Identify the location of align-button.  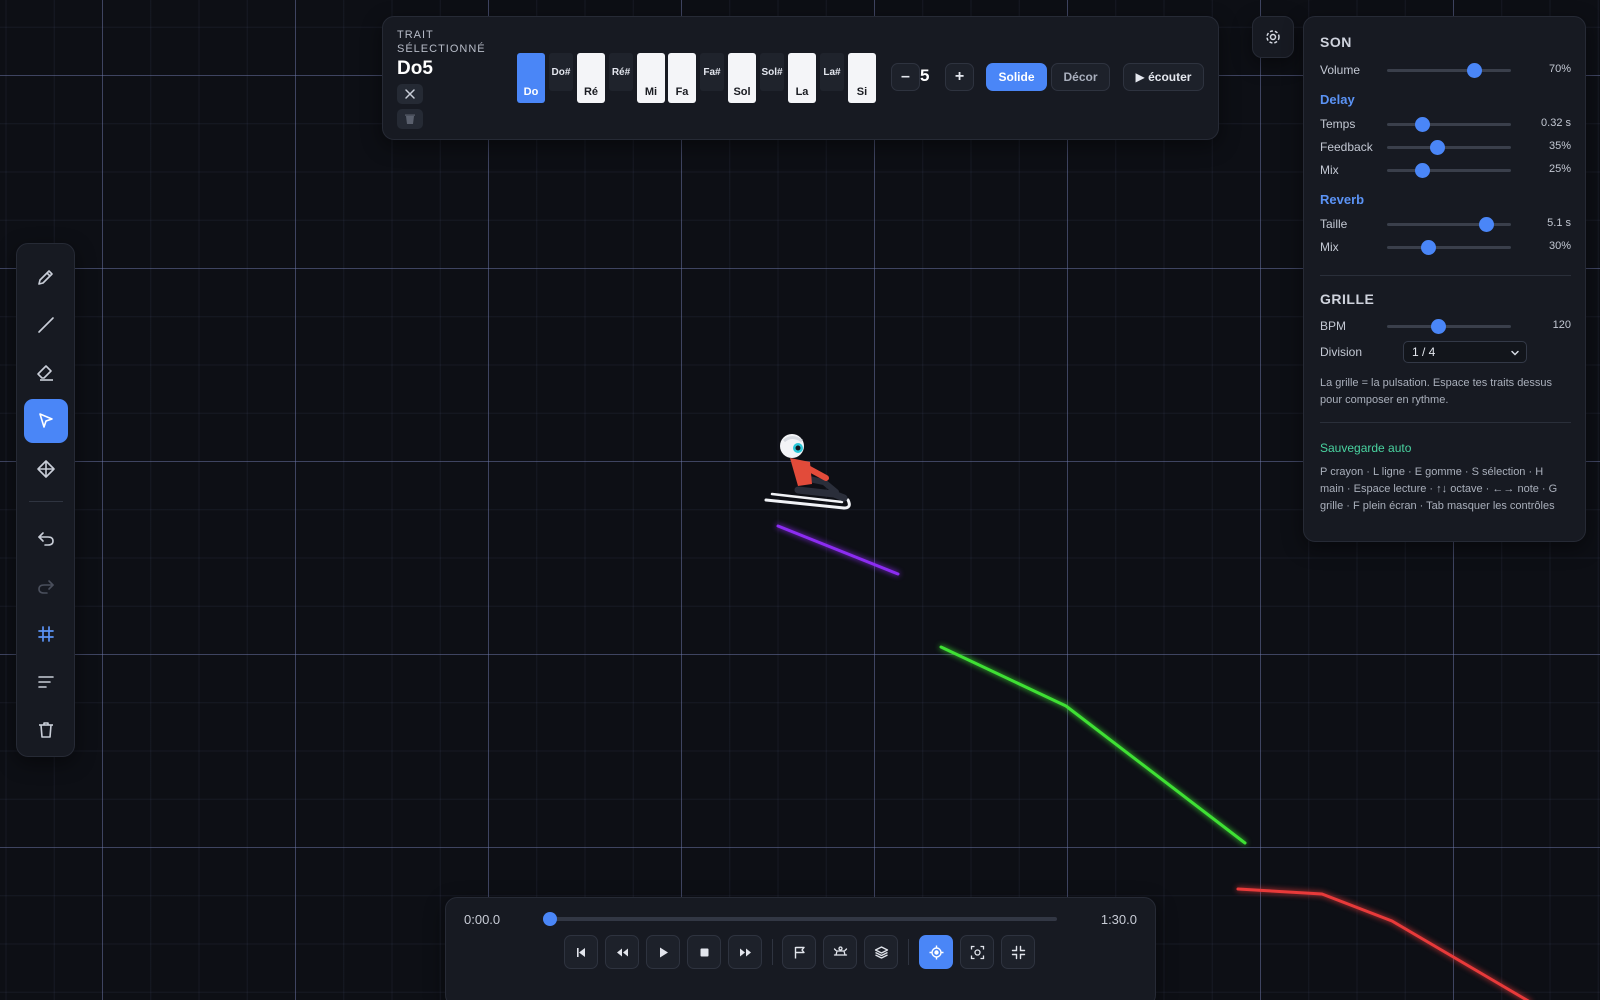
(46, 682).